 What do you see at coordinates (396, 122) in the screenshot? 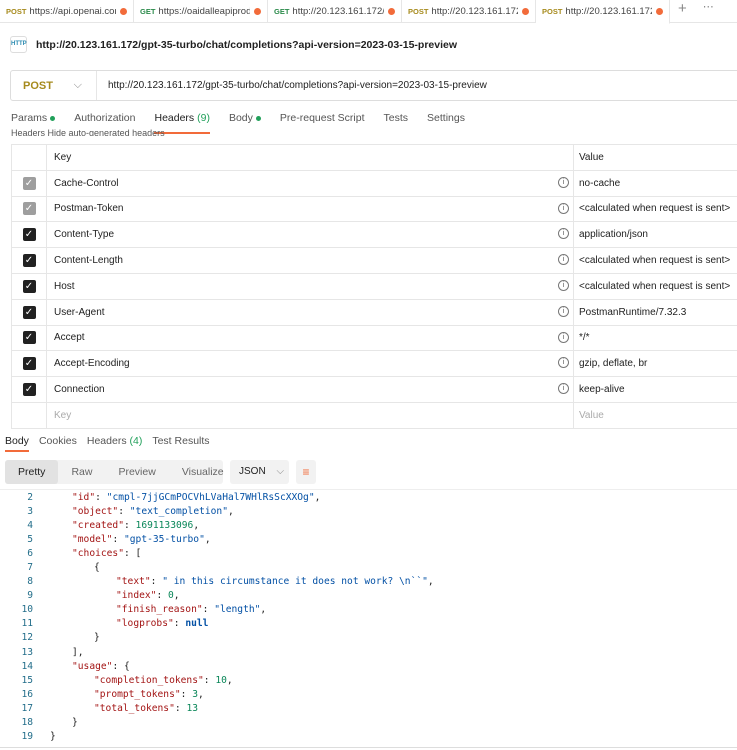
I see `tab-tests: Tests` at bounding box center [396, 122].